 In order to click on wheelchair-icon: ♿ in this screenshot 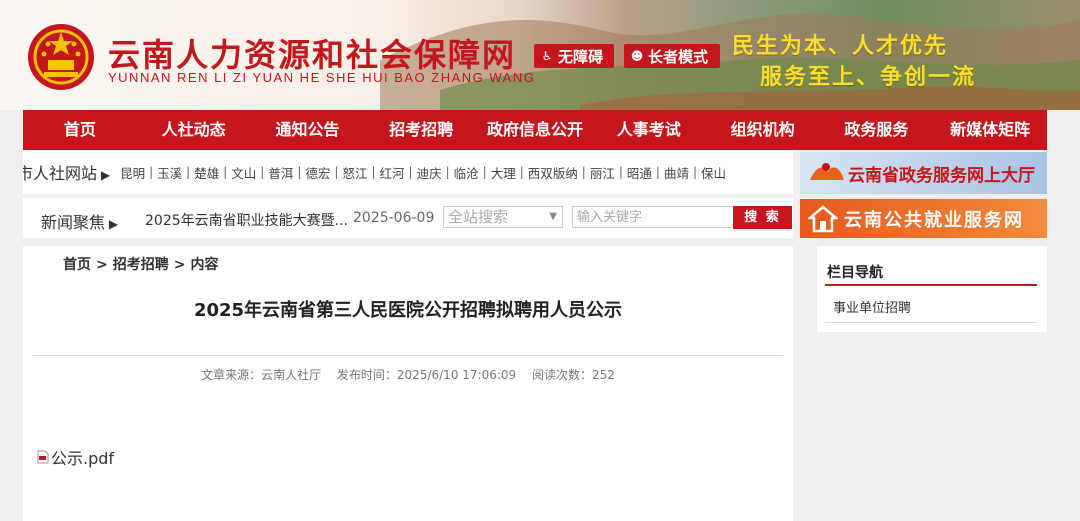, I will do `click(547, 56)`.